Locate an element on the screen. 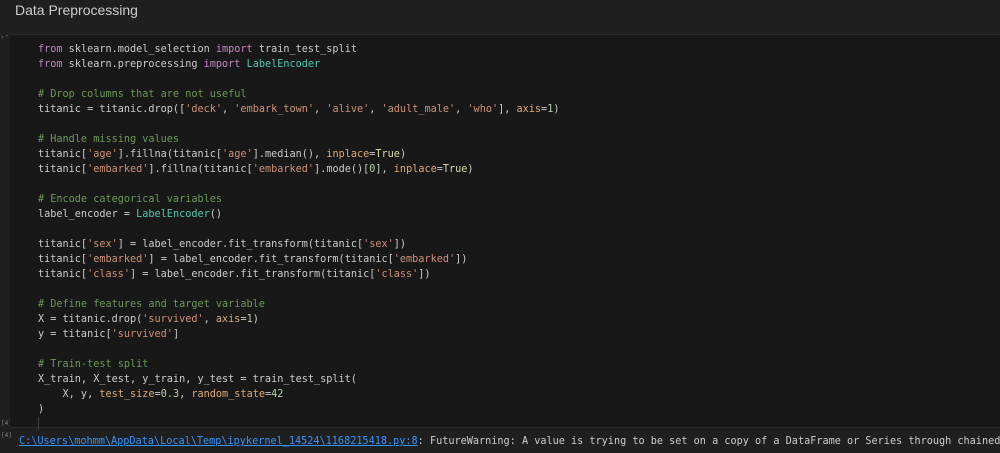 This screenshot has height=453, width=1000. code-token-identifier: X, y, is located at coordinates (69, 394).